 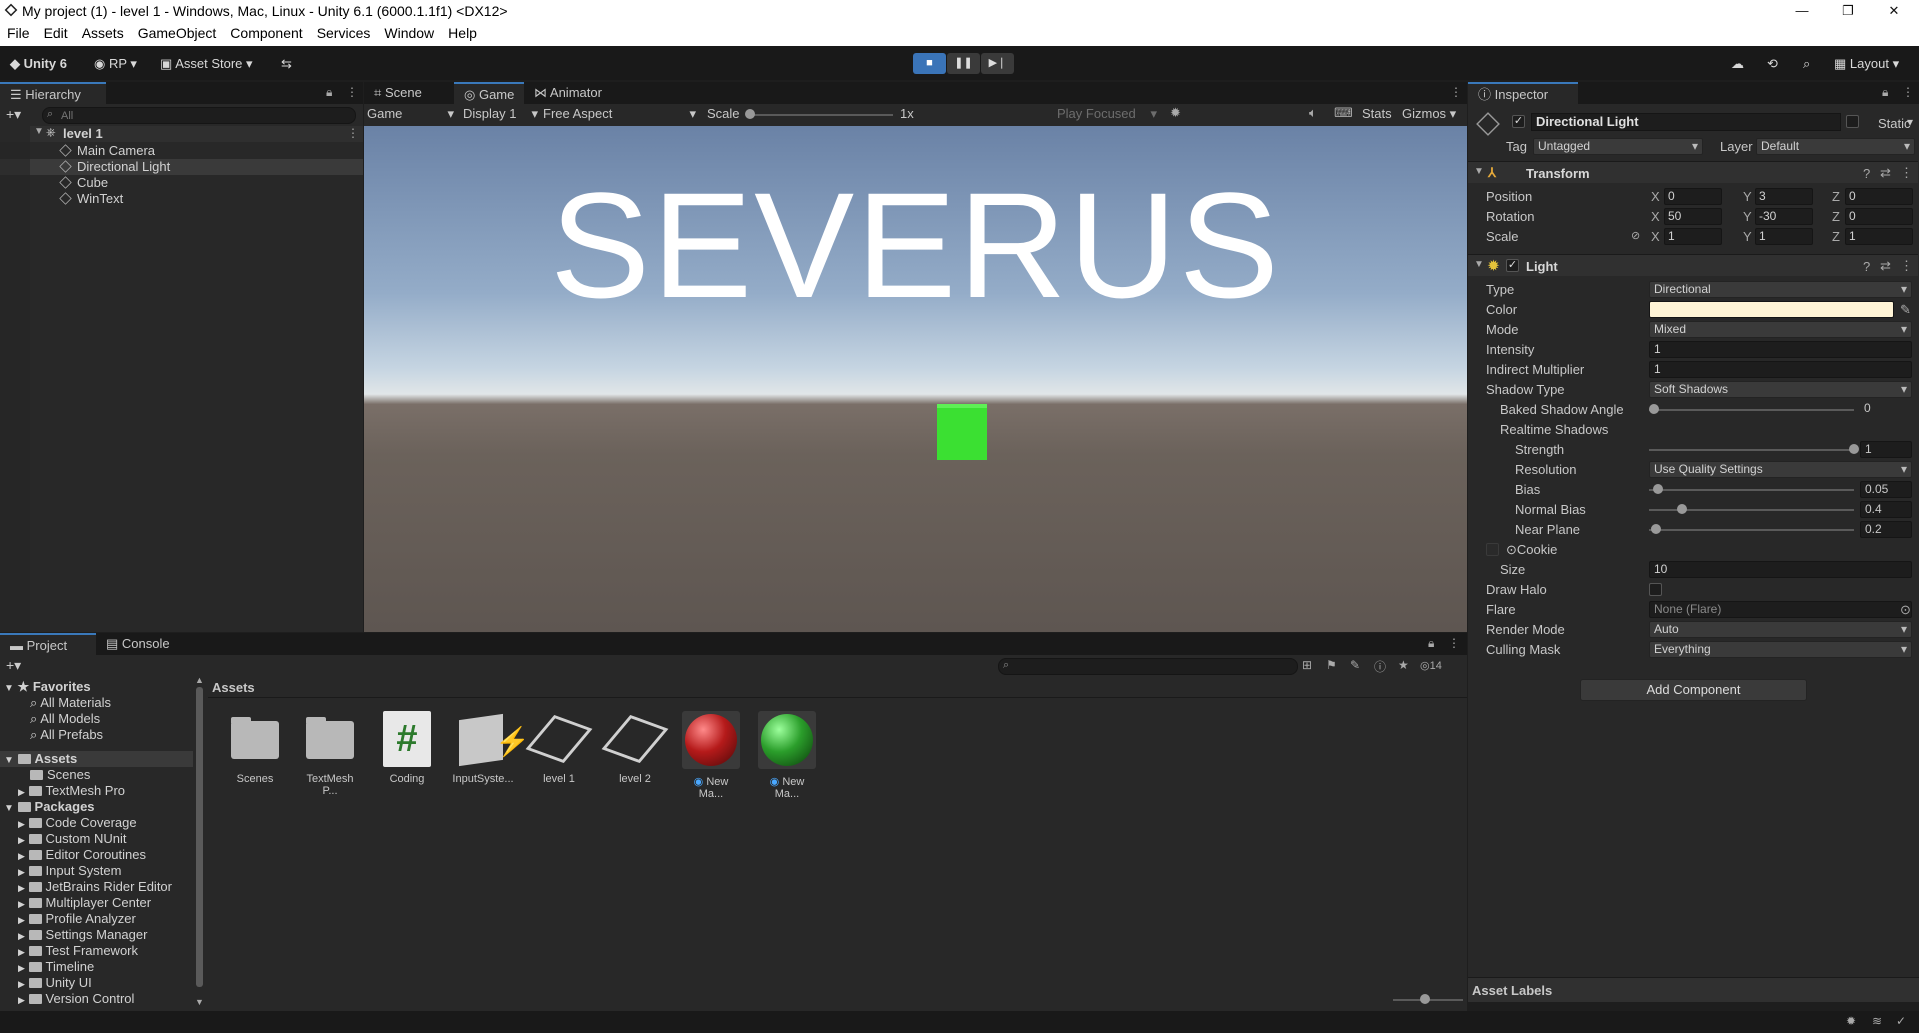 What do you see at coordinates (49, 807) in the screenshot?
I see `packages-root: ▼ Packages` at bounding box center [49, 807].